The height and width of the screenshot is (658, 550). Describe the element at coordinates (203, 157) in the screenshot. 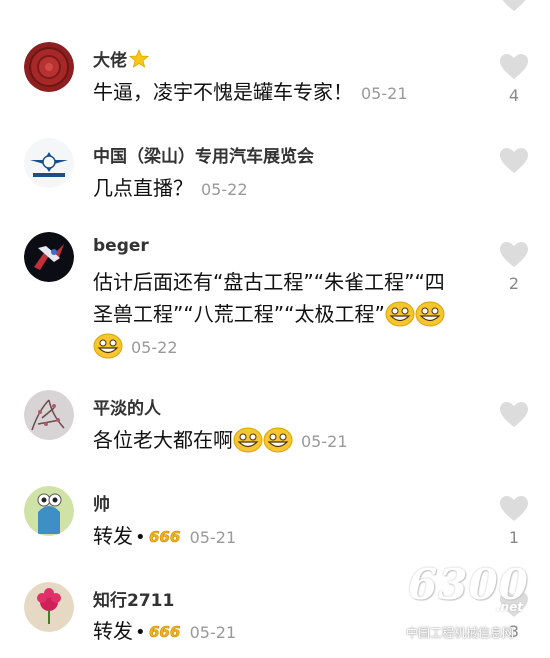

I see `username-text: 中国（梁山）专用汽车展览会` at that location.